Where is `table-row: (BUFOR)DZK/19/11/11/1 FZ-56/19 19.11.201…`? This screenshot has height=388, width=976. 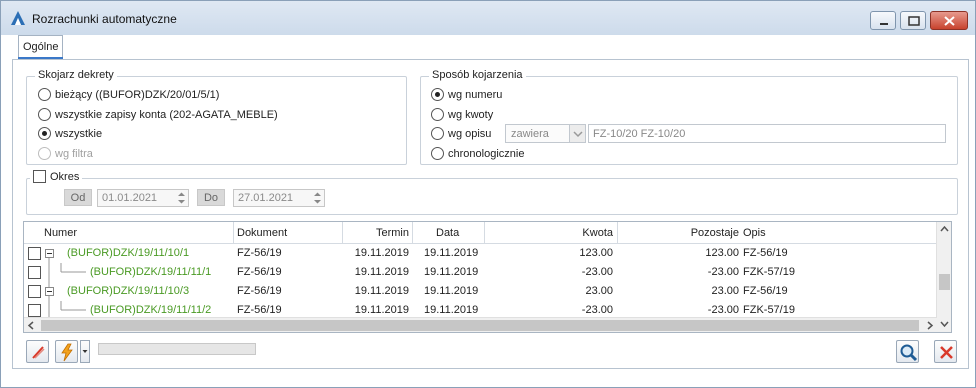 table-row: (BUFOR)DZK/19/11/11/1 FZ-56/19 19.11.201… is located at coordinates (480, 272).